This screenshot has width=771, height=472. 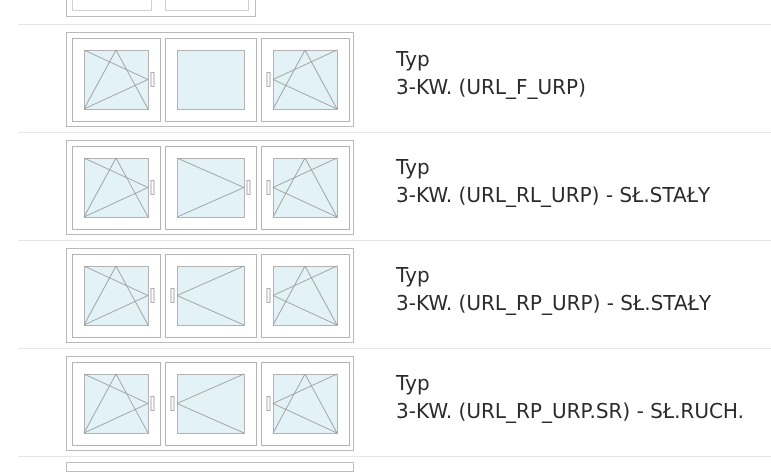 What do you see at coordinates (553, 195) in the screenshot?
I see `type-value: 3-KW. (URL_RL_URP) - SŁ.STAŁY` at bounding box center [553, 195].